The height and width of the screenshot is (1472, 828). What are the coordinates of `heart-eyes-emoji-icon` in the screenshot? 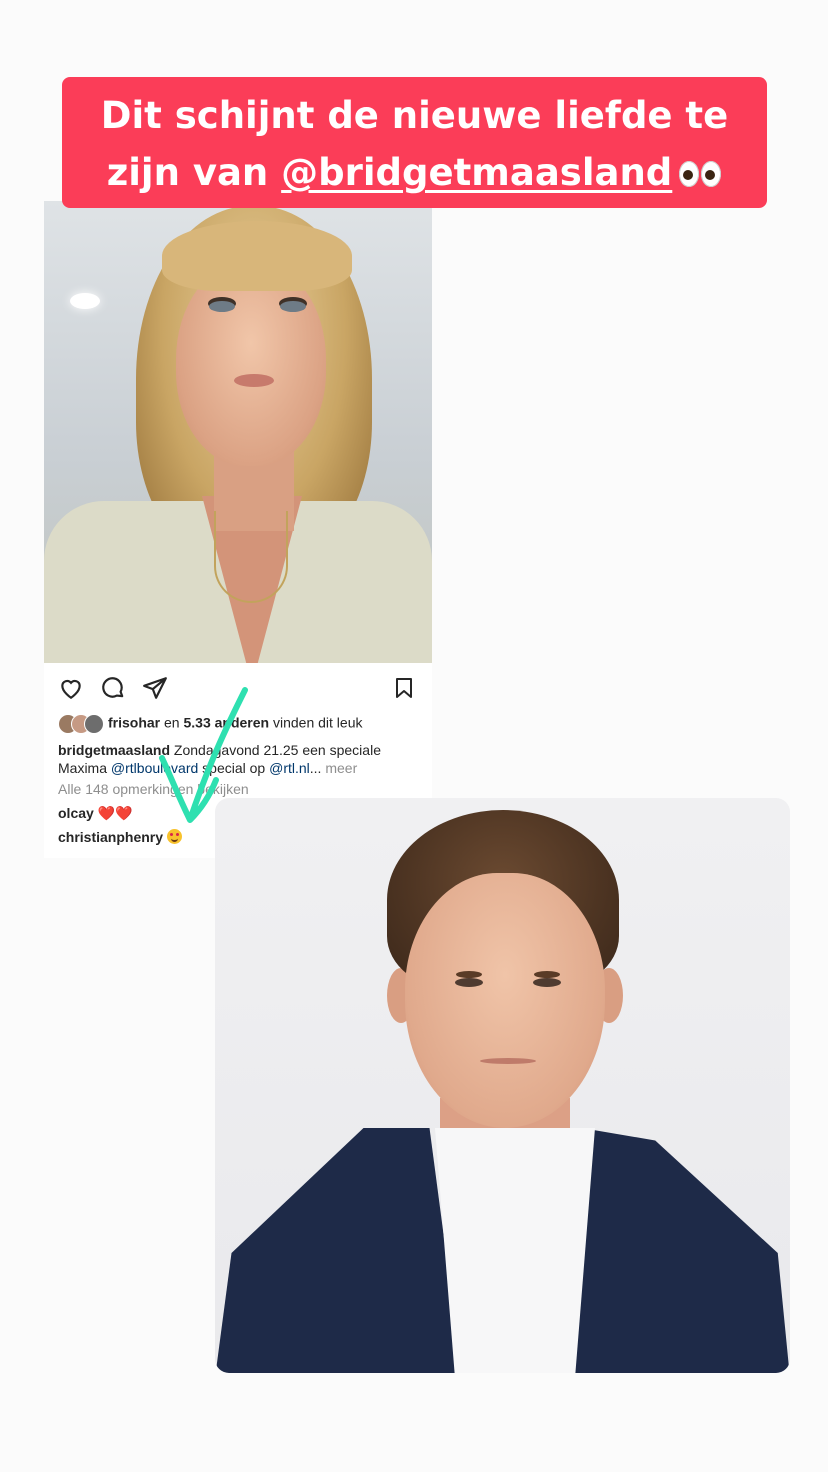 It's located at (174, 836).